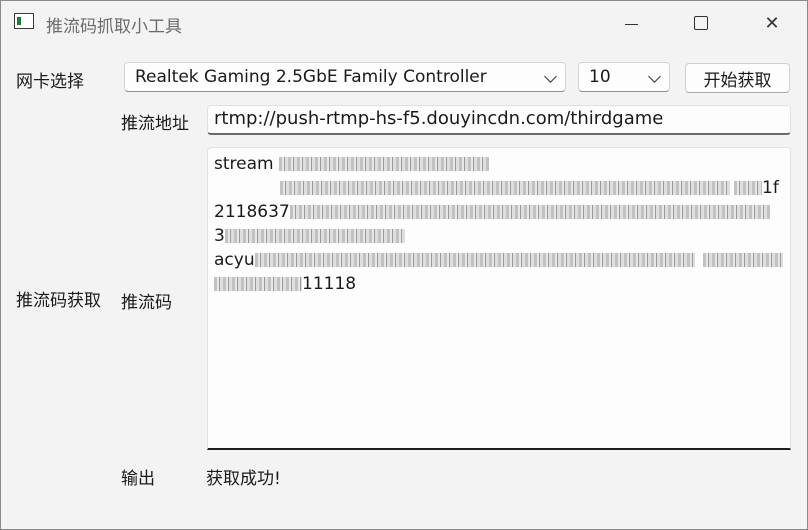  I want to click on minimize-button, so click(631, 23).